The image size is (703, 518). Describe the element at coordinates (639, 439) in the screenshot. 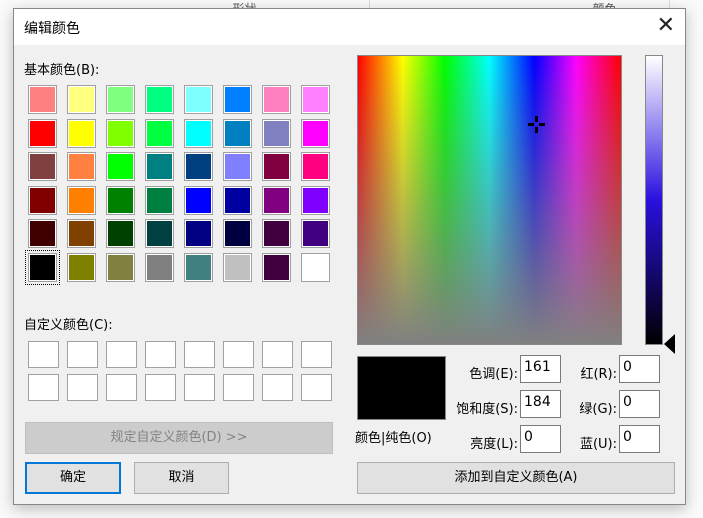

I see `blue-input: 0` at that location.